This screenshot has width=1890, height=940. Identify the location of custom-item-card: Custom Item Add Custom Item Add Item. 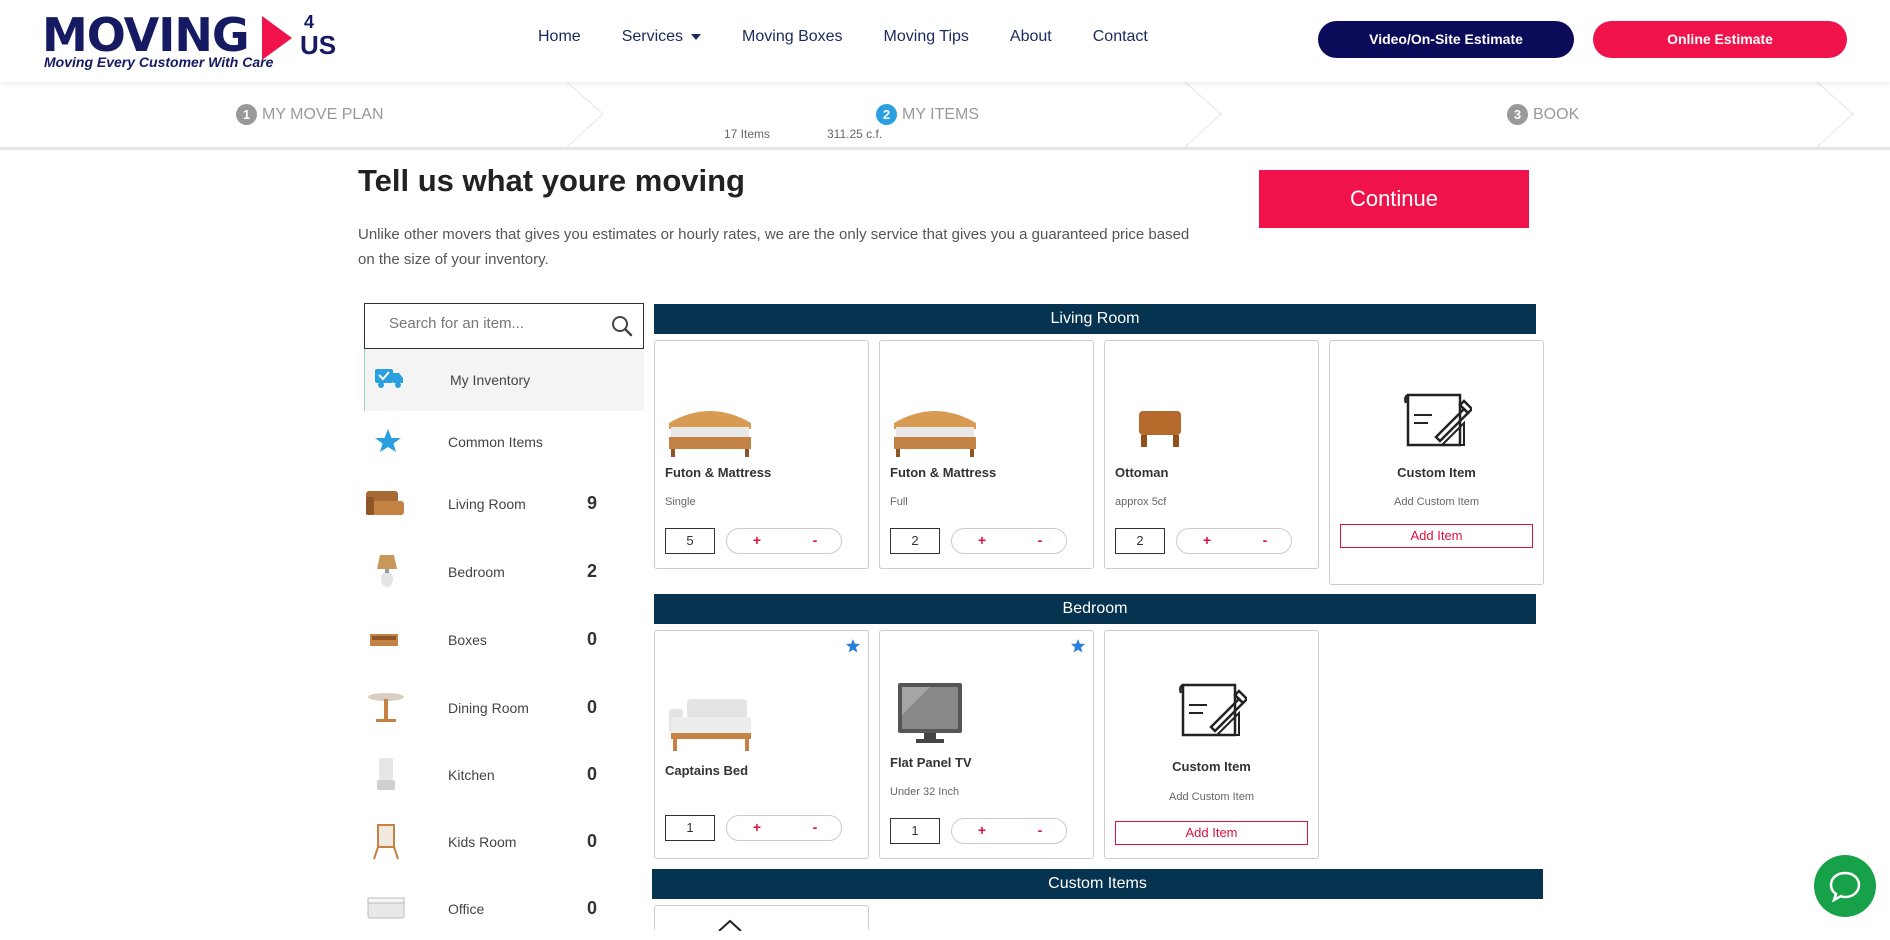
(1211, 744).